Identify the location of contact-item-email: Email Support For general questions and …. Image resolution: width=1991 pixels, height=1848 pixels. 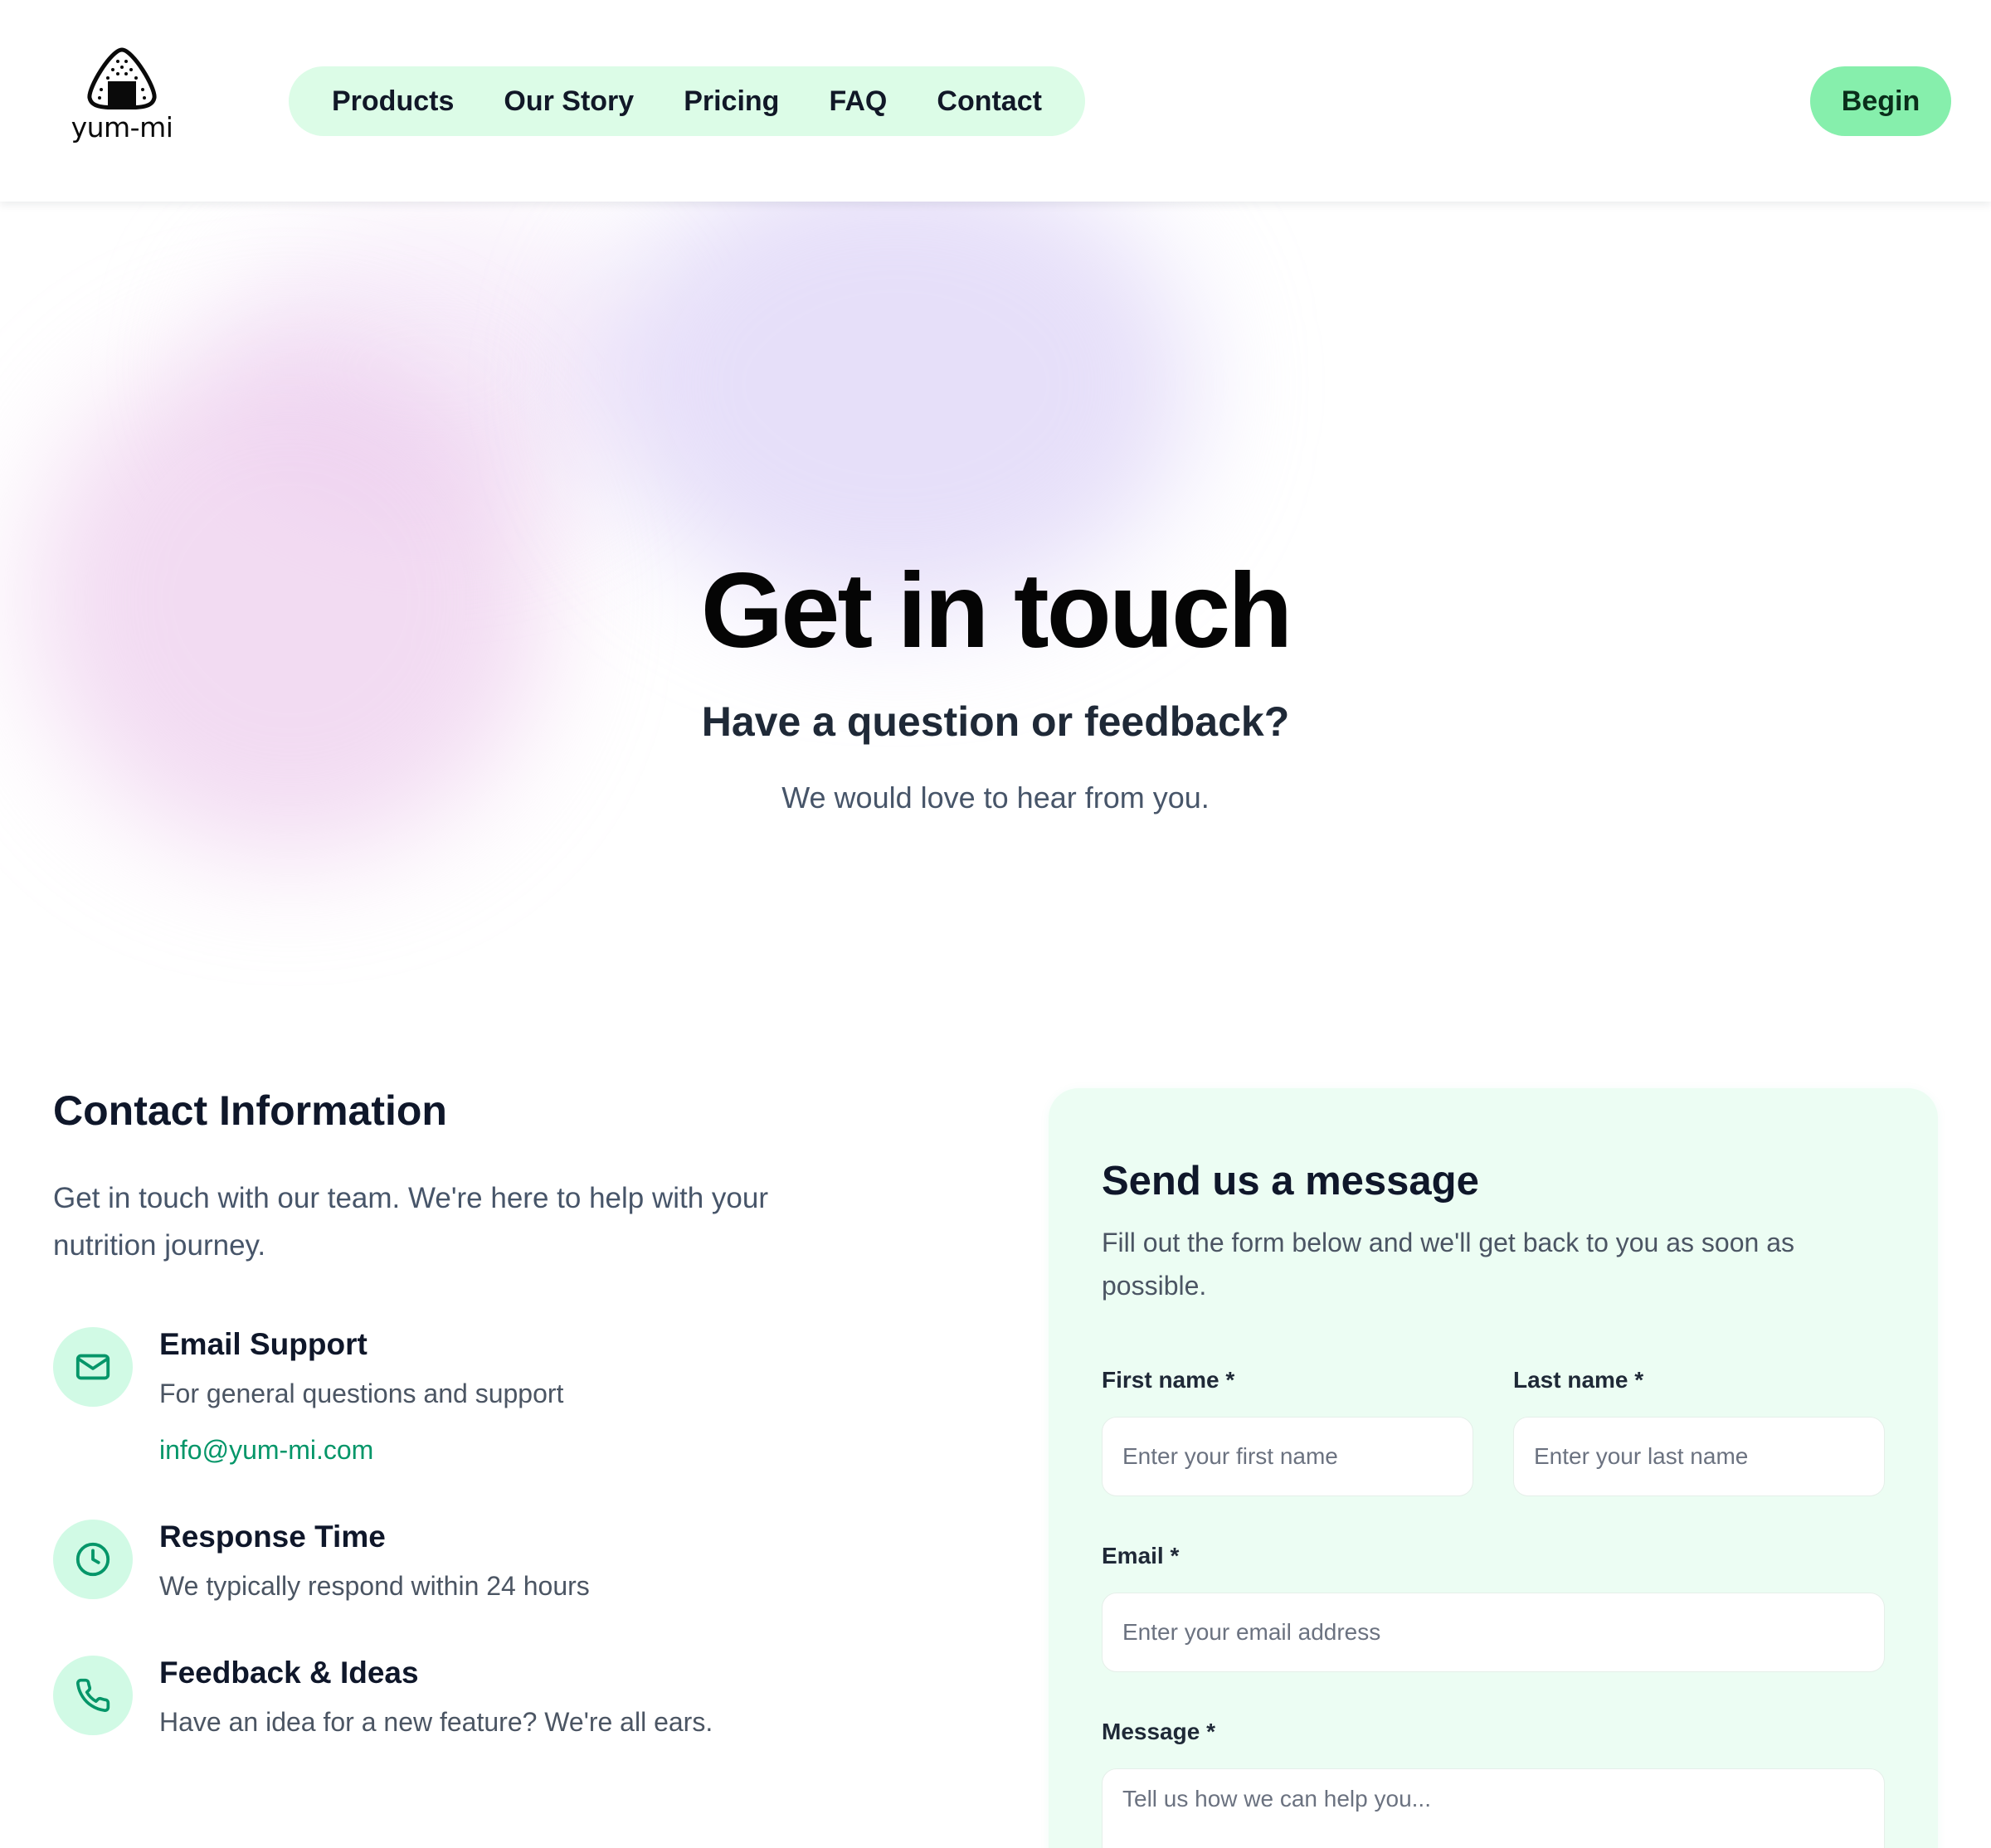
(426, 1401).